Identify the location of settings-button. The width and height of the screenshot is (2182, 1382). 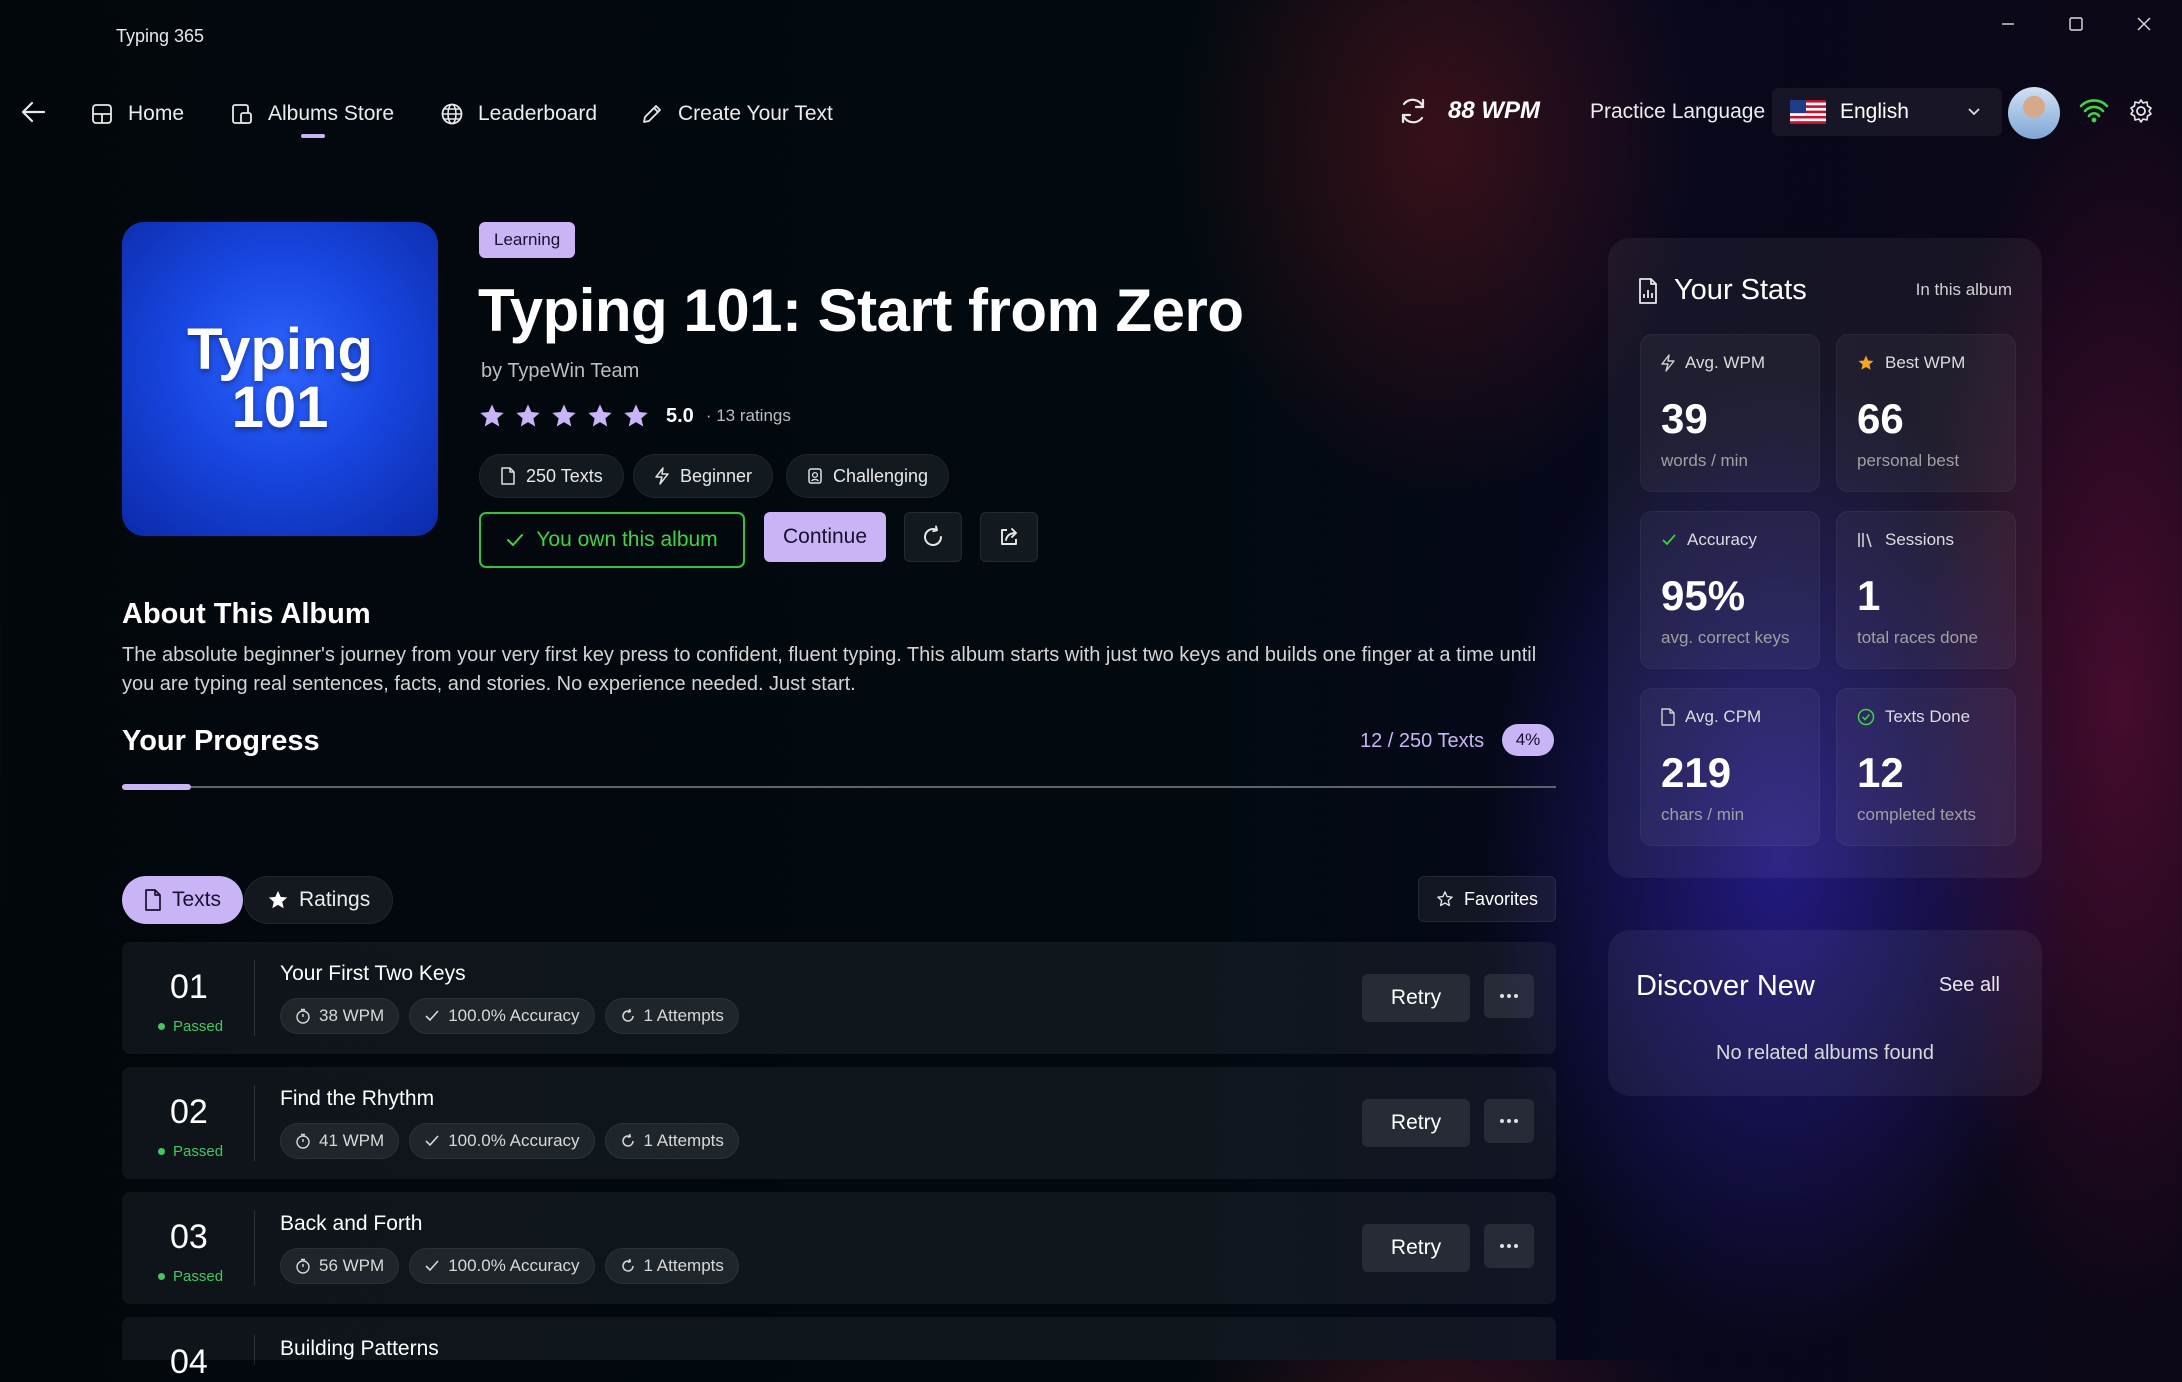
(2141, 111).